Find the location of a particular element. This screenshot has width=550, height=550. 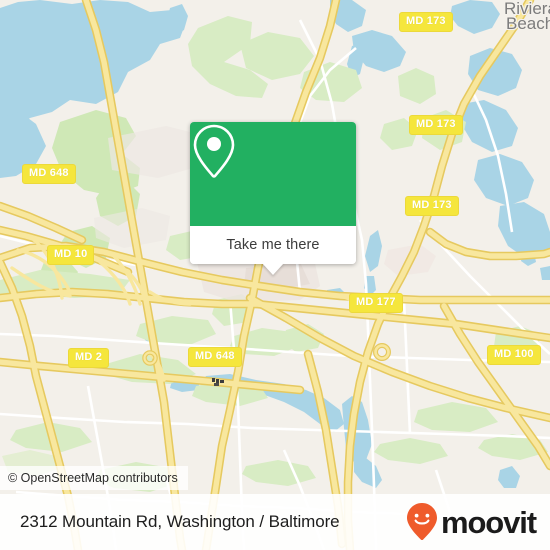

place-label-beach: Beach is located at coordinates (528, 23).